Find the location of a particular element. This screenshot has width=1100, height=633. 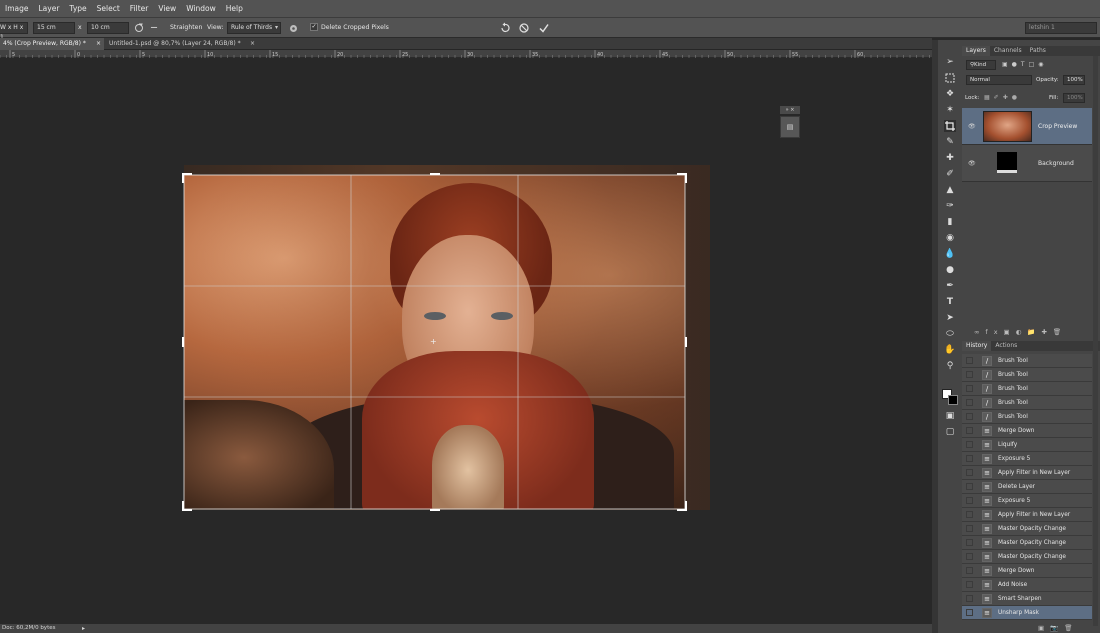

eraser-tool-icon: ▮ is located at coordinates (950, 222).